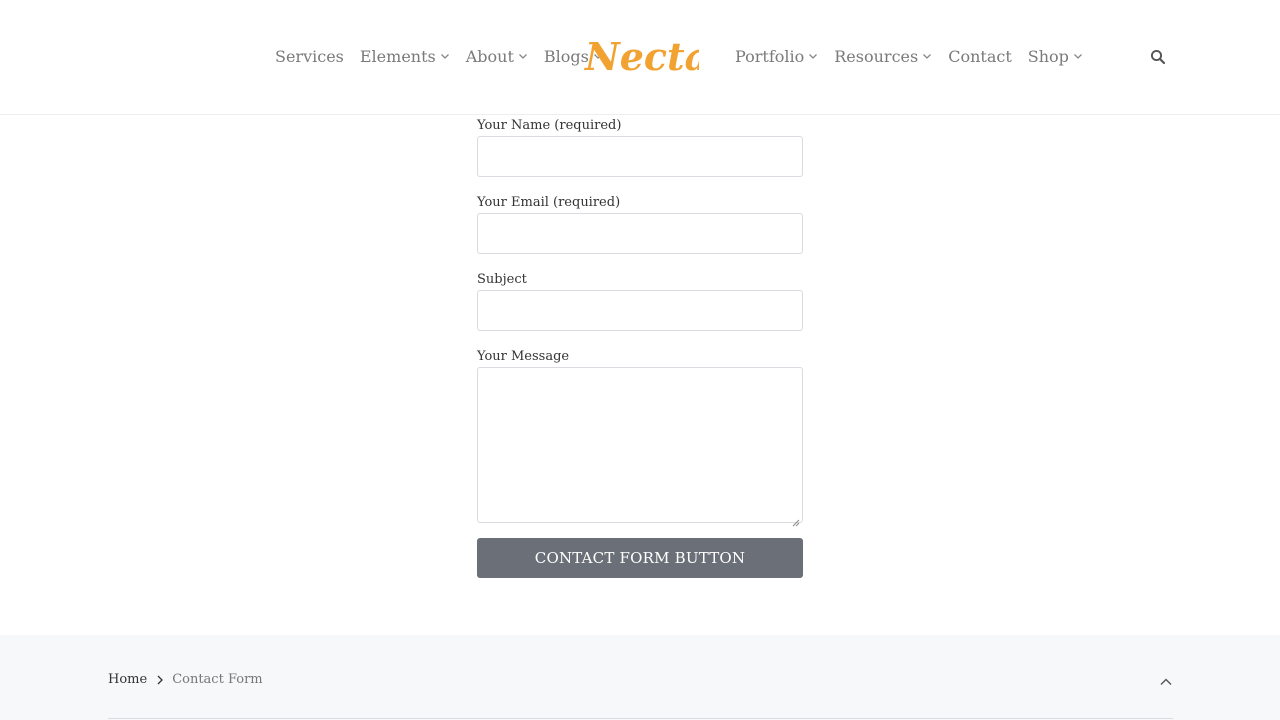 The image size is (1280, 720). What do you see at coordinates (640, 447) in the screenshot?
I see `message-field` at bounding box center [640, 447].